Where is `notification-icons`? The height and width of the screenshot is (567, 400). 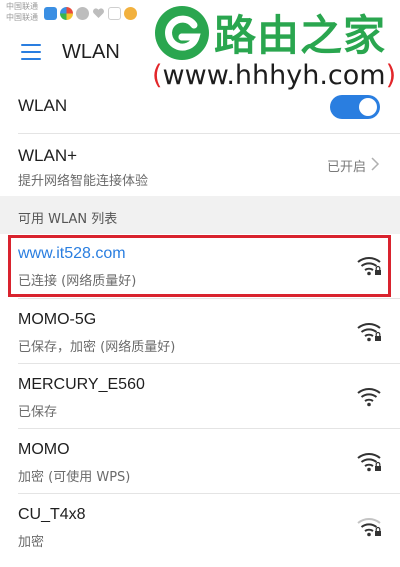
notification-icons is located at coordinates (90, 13).